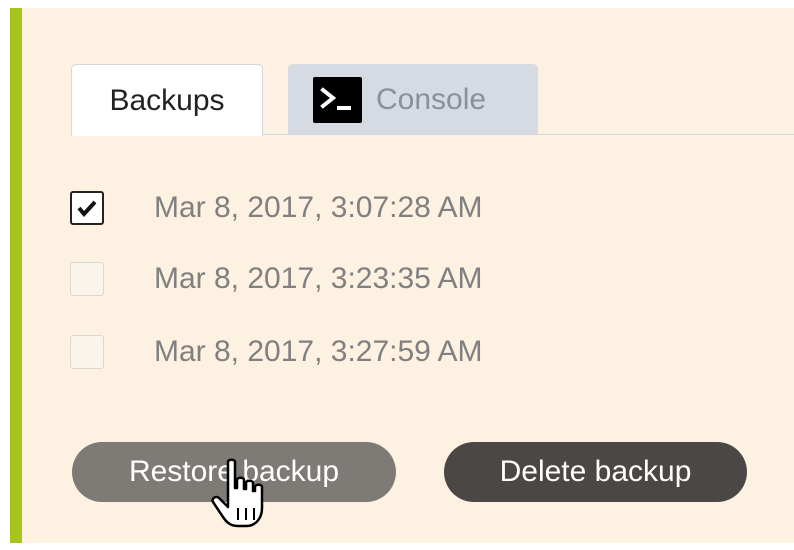 The width and height of the screenshot is (794, 550). What do you see at coordinates (16, 275) in the screenshot?
I see `accent-bar` at bounding box center [16, 275].